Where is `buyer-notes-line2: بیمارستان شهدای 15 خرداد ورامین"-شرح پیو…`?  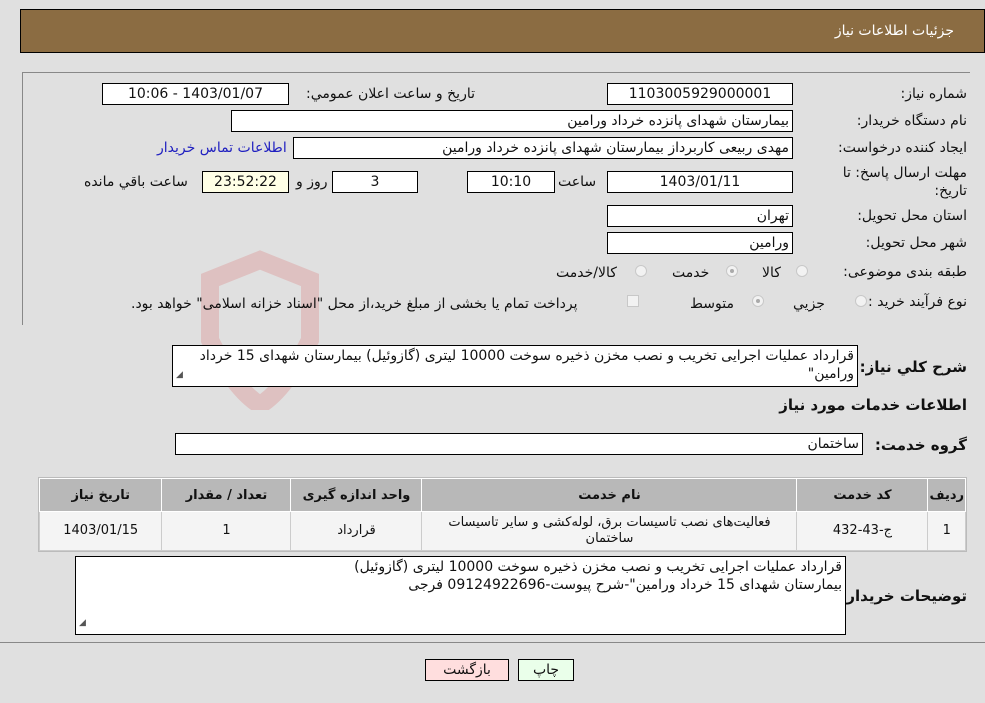 buyer-notes-line2: بیمارستان شهدای 15 خرداد ورامین"-شرح پیو… is located at coordinates (625, 585).